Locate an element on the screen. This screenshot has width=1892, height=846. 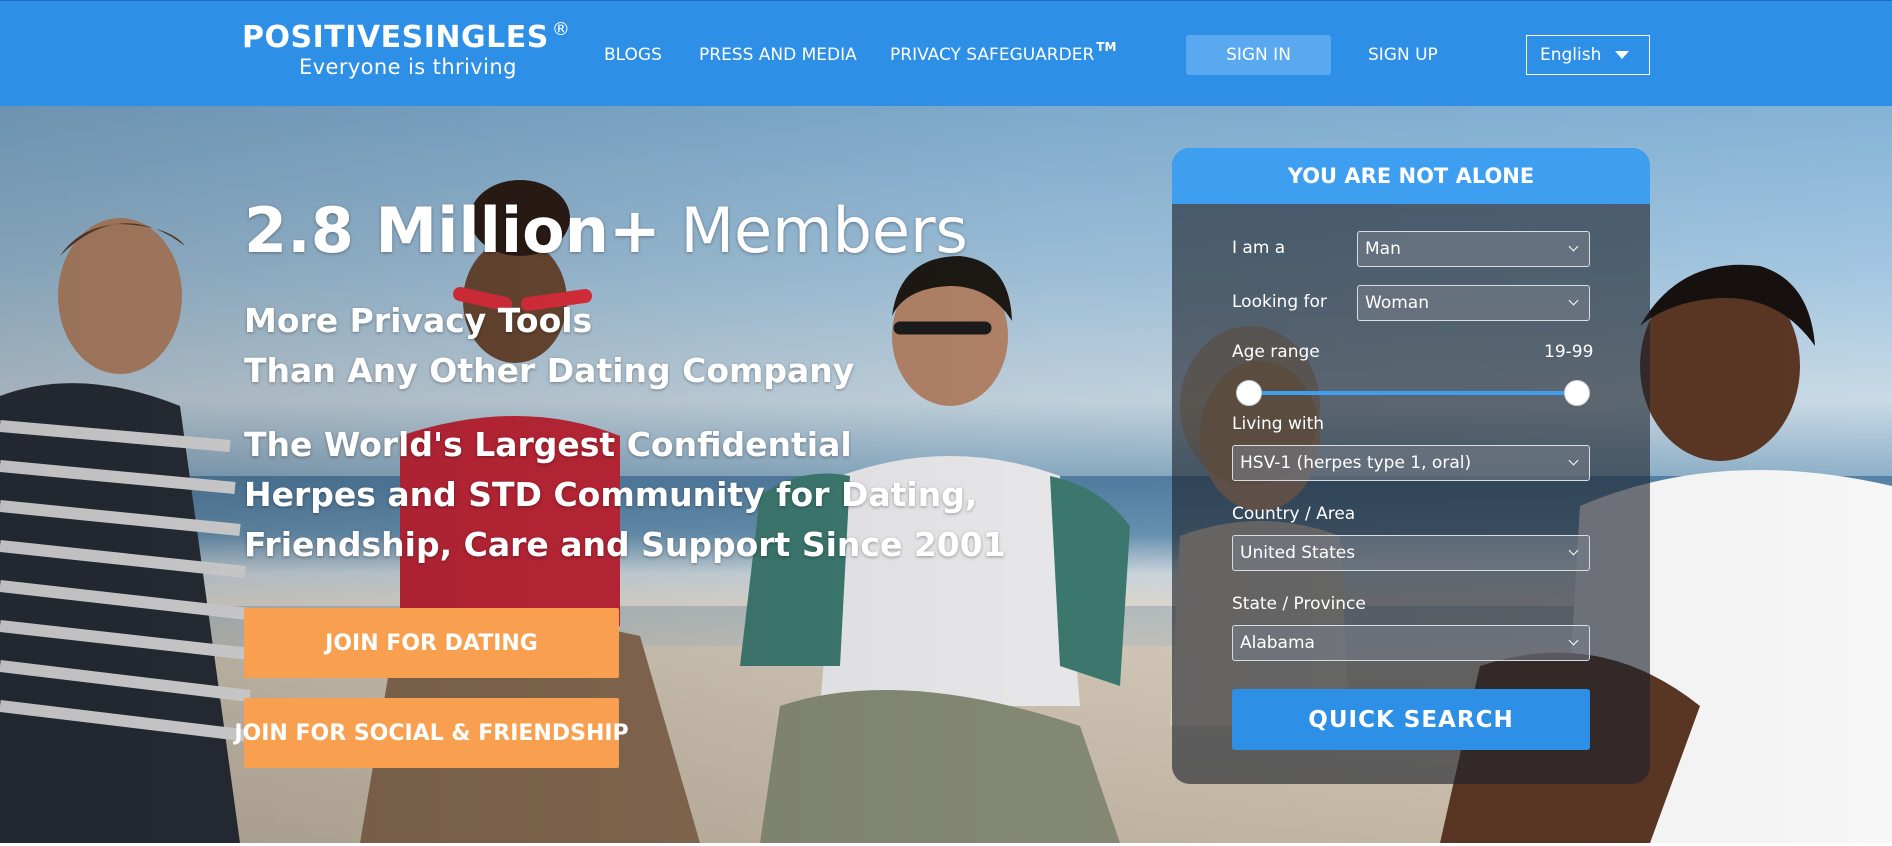
trademark-mark: TM is located at coordinates (1106, 47).